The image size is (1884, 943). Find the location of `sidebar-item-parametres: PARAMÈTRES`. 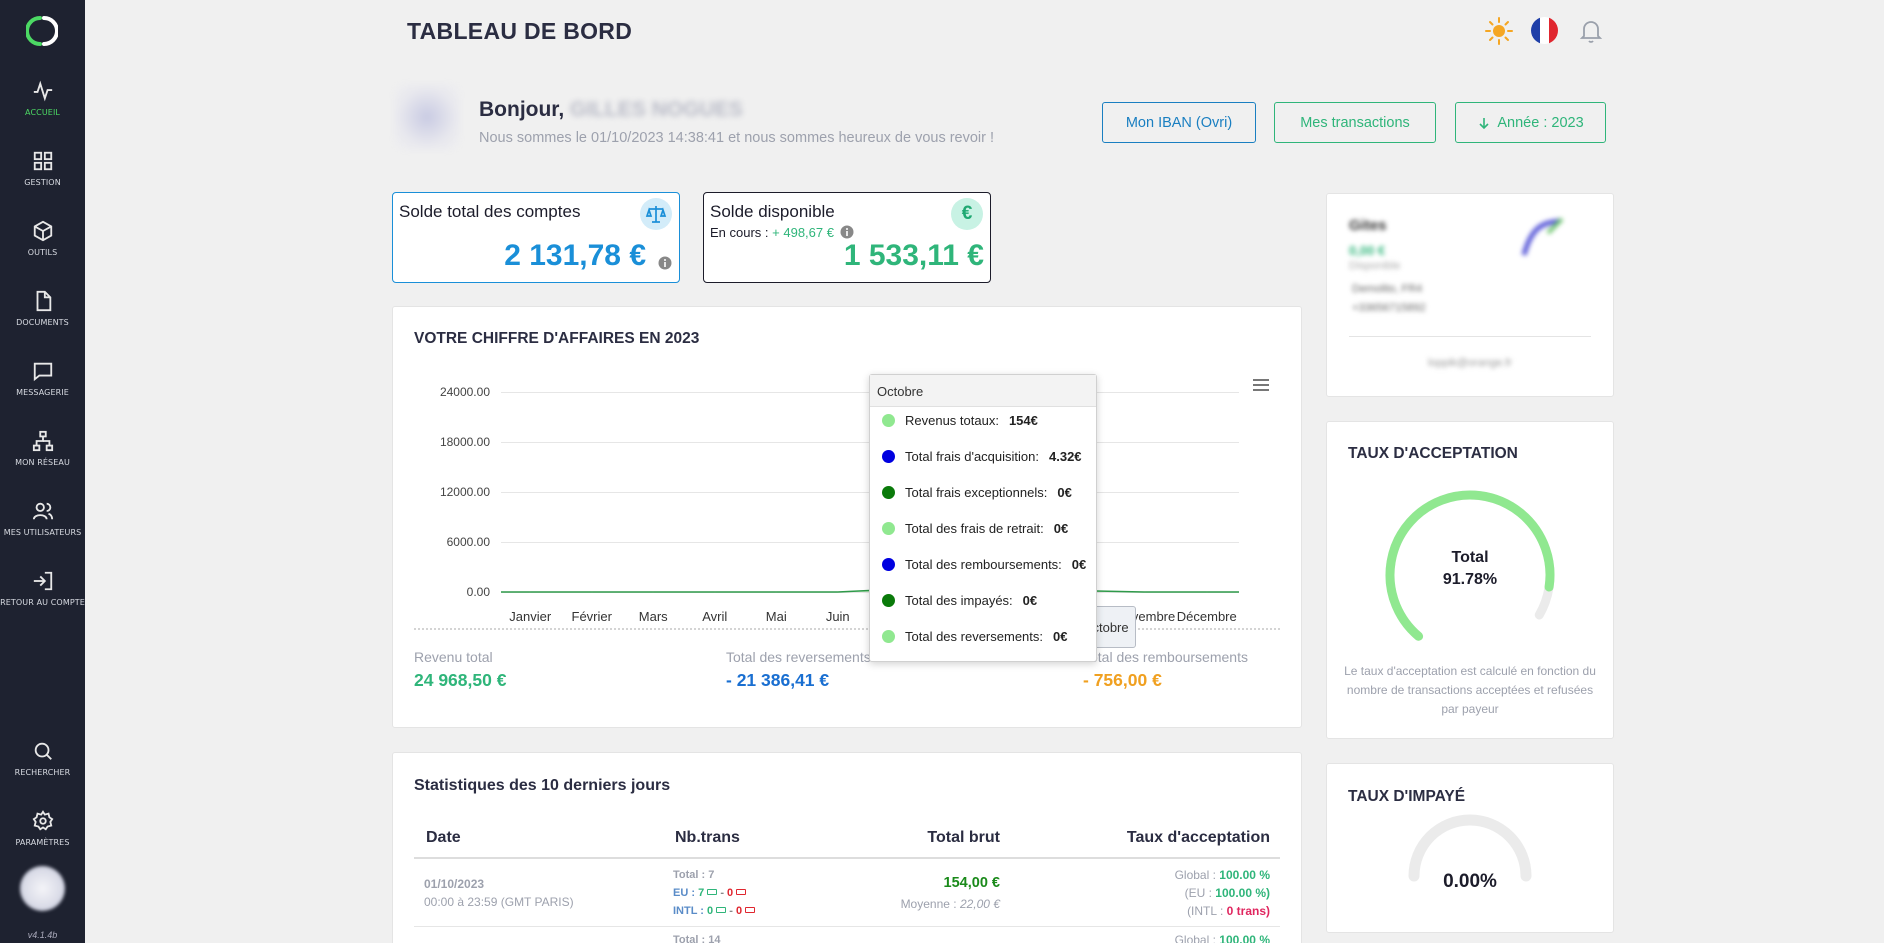

sidebar-item-parametres: PARAMÈTRES is located at coordinates (42, 828).